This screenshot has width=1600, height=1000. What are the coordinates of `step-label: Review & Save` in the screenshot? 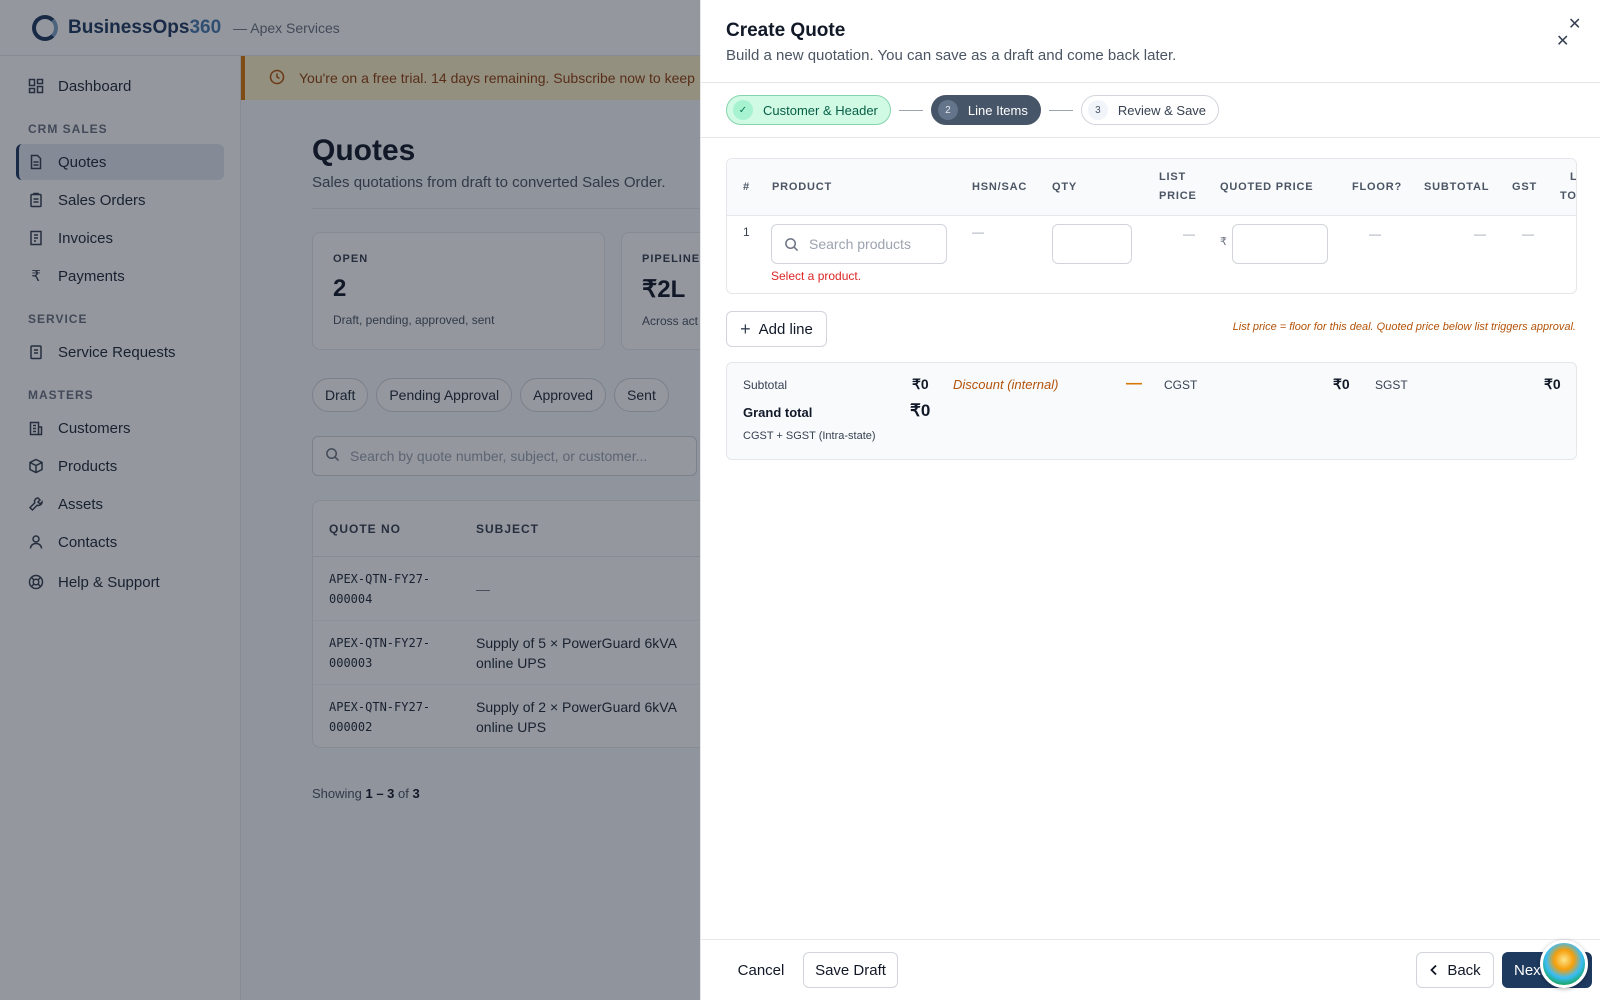 It's located at (1162, 110).